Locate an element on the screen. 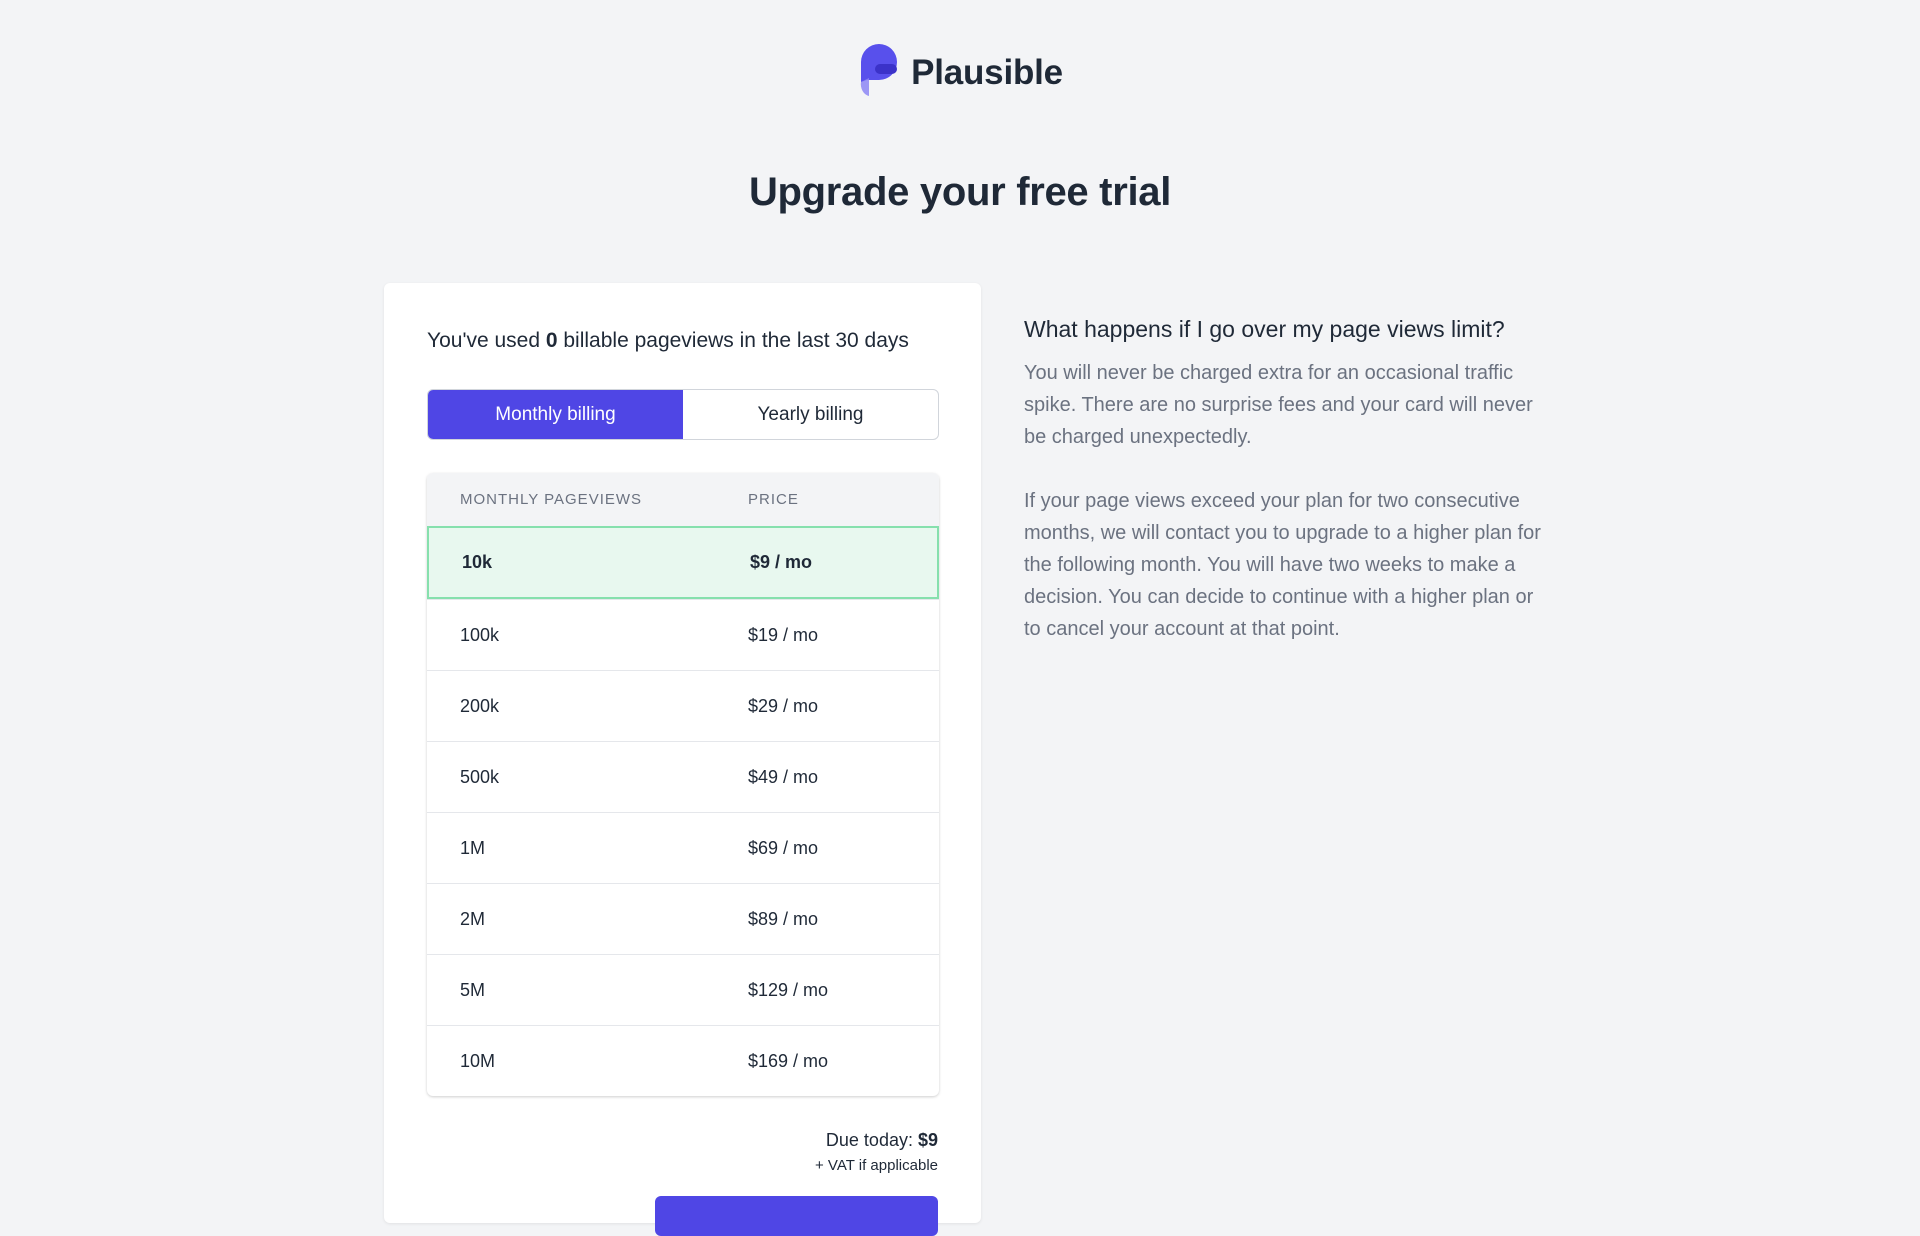  plan-row: 2M $89 / mo is located at coordinates (683, 918).